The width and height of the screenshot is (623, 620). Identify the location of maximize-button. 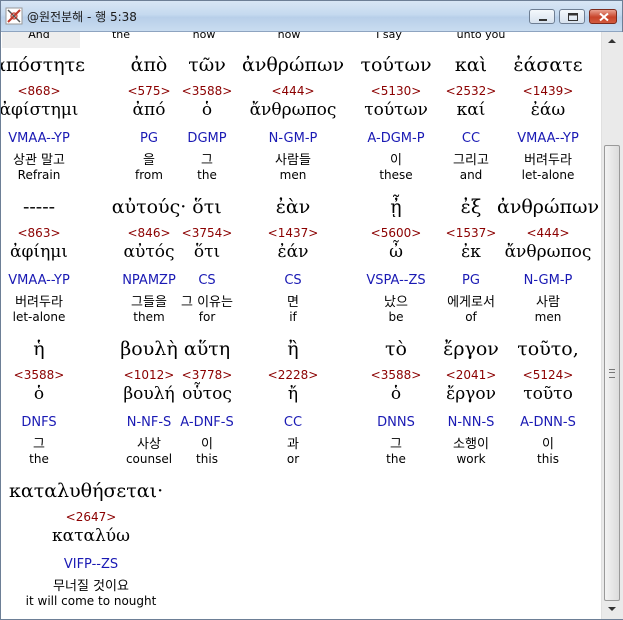
(572, 16).